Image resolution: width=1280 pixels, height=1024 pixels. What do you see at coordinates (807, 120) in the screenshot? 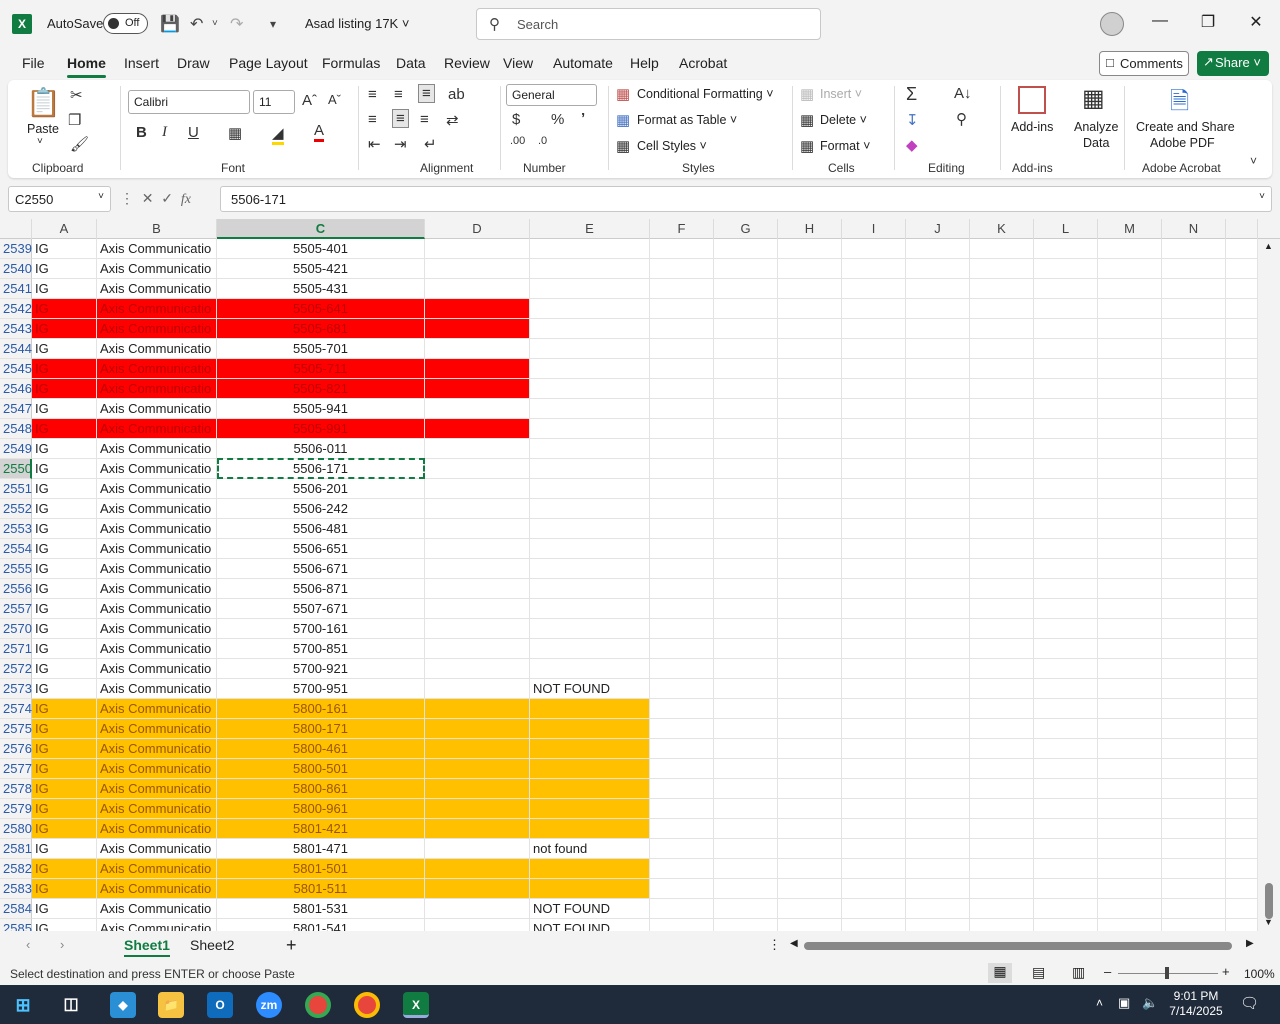
I see `delete-cells-icon: ▦` at bounding box center [807, 120].